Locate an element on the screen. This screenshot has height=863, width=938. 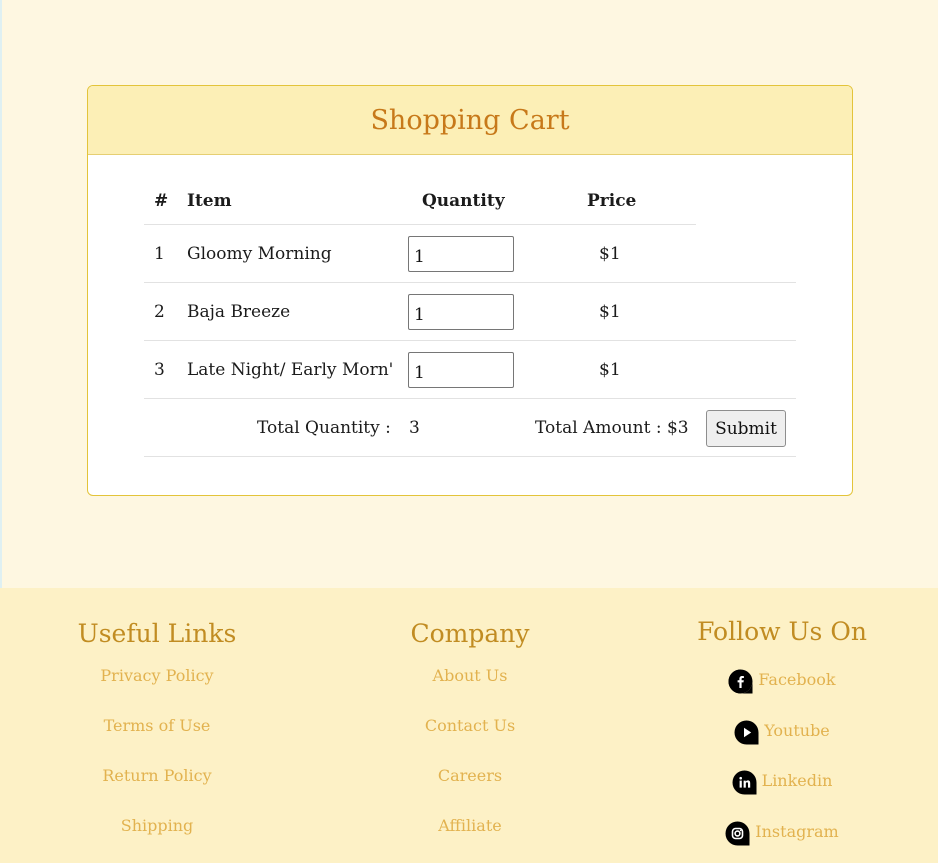
about-us-link: About Us is located at coordinates (470, 675).